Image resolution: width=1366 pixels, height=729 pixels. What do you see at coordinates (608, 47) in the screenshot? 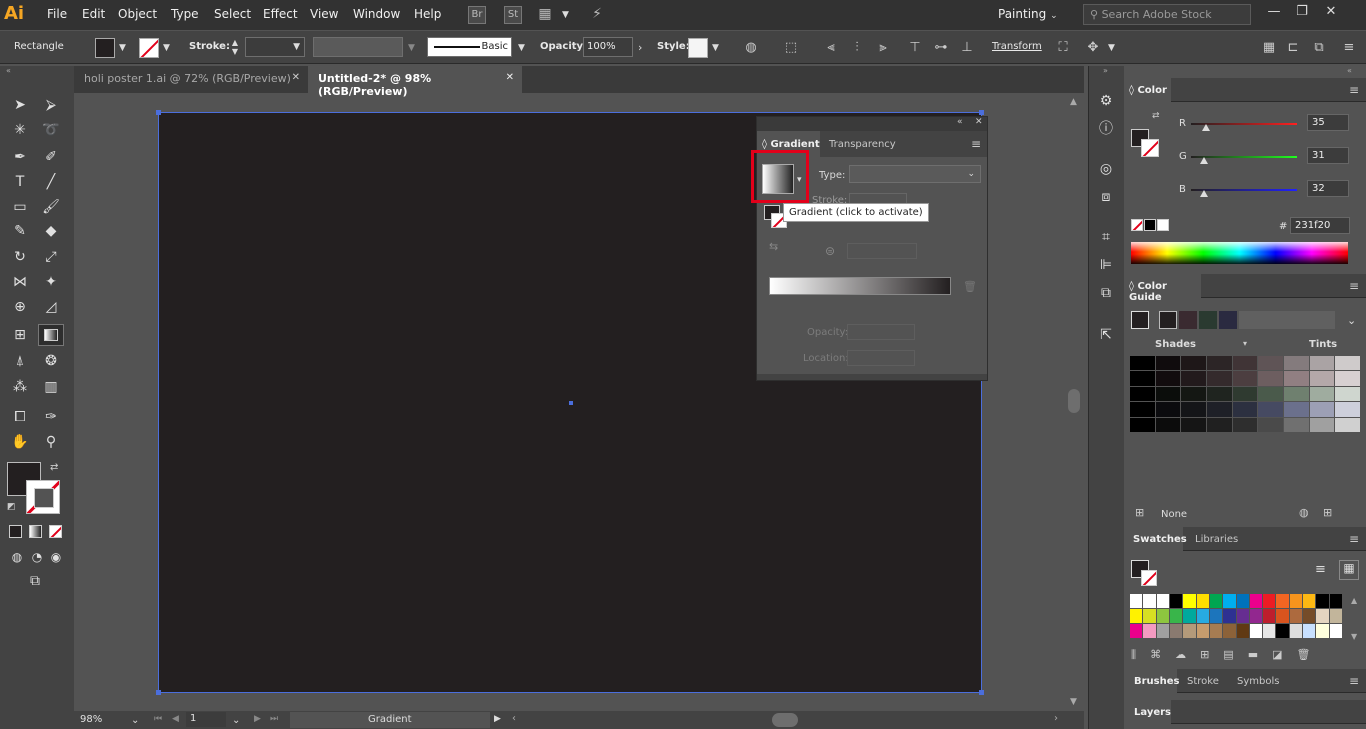
I see `opacity-input: 100%` at bounding box center [608, 47].